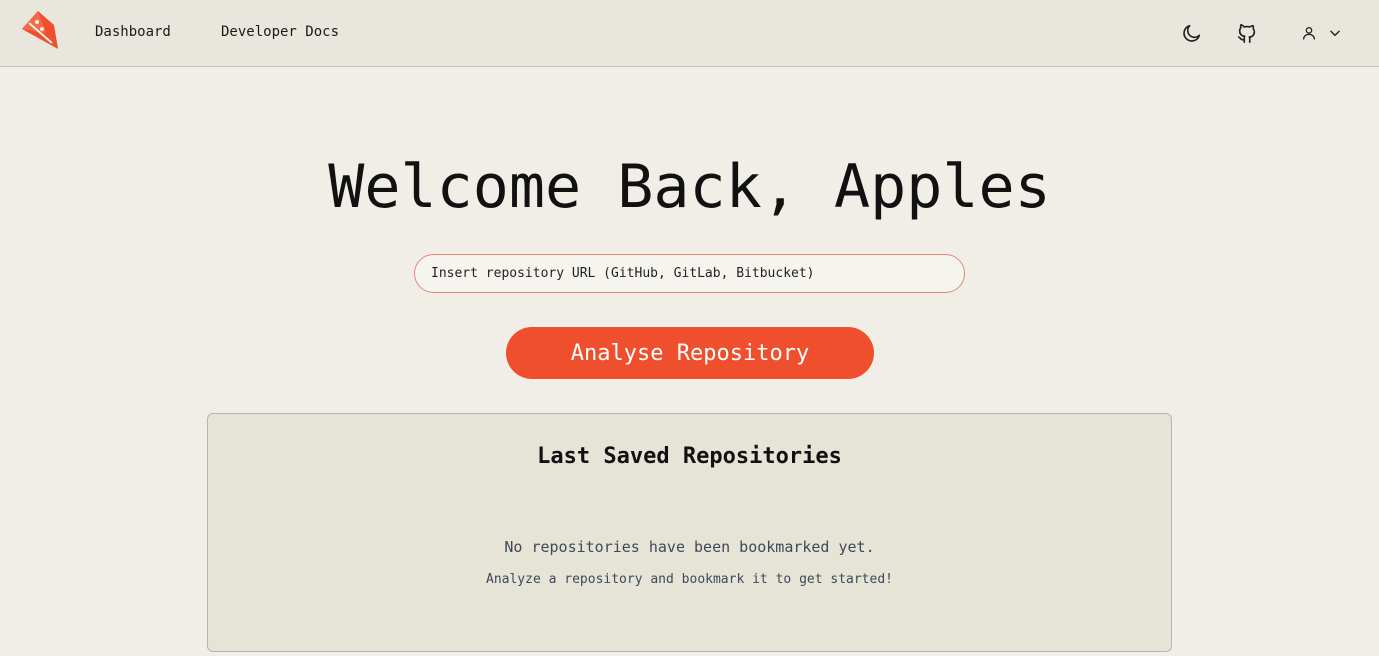  Describe the element at coordinates (1335, 33) in the screenshot. I see `chevron-down-icon` at that location.